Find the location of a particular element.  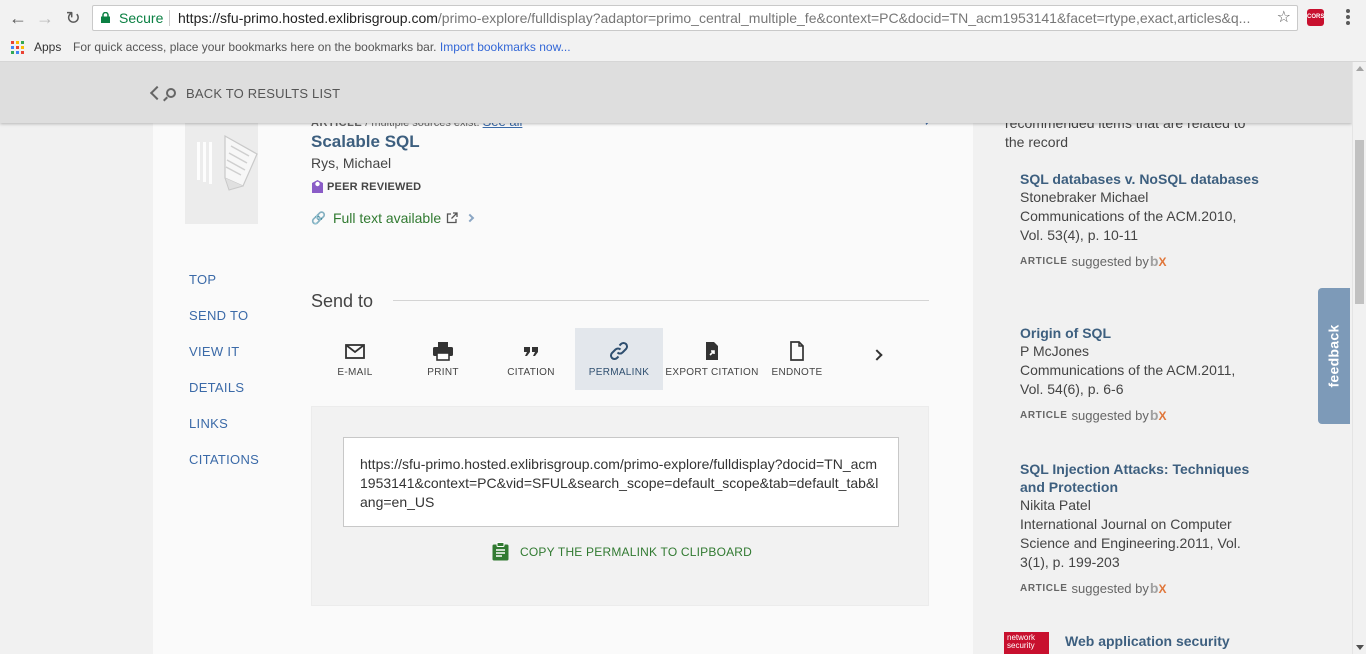

results-topbar: BACK TO RESULTS LIST is located at coordinates (676, 92).